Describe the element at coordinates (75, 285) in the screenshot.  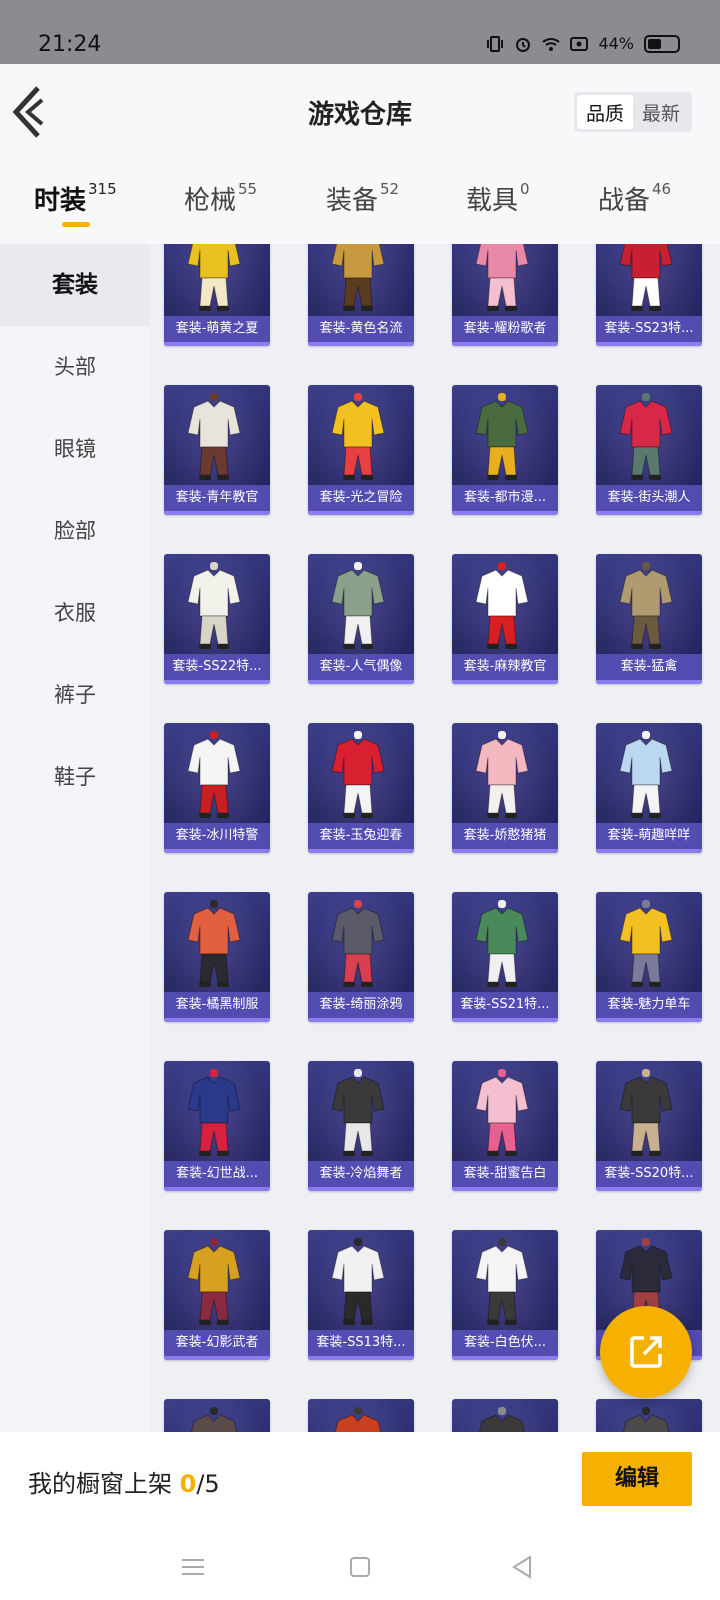
I see `sidebar-item-set: 套装` at that location.